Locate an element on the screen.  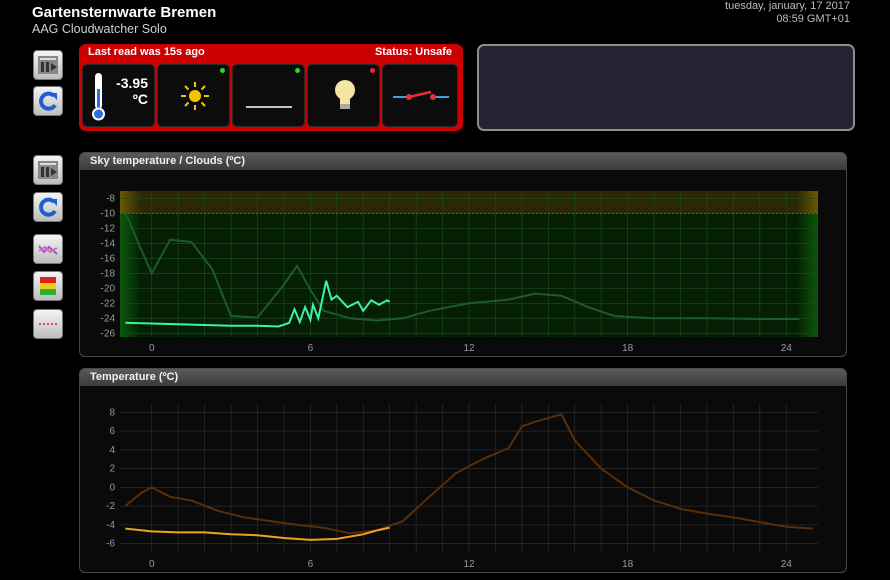
last-read-label: Last read was 15s ago is located at coordinates (146, 52).